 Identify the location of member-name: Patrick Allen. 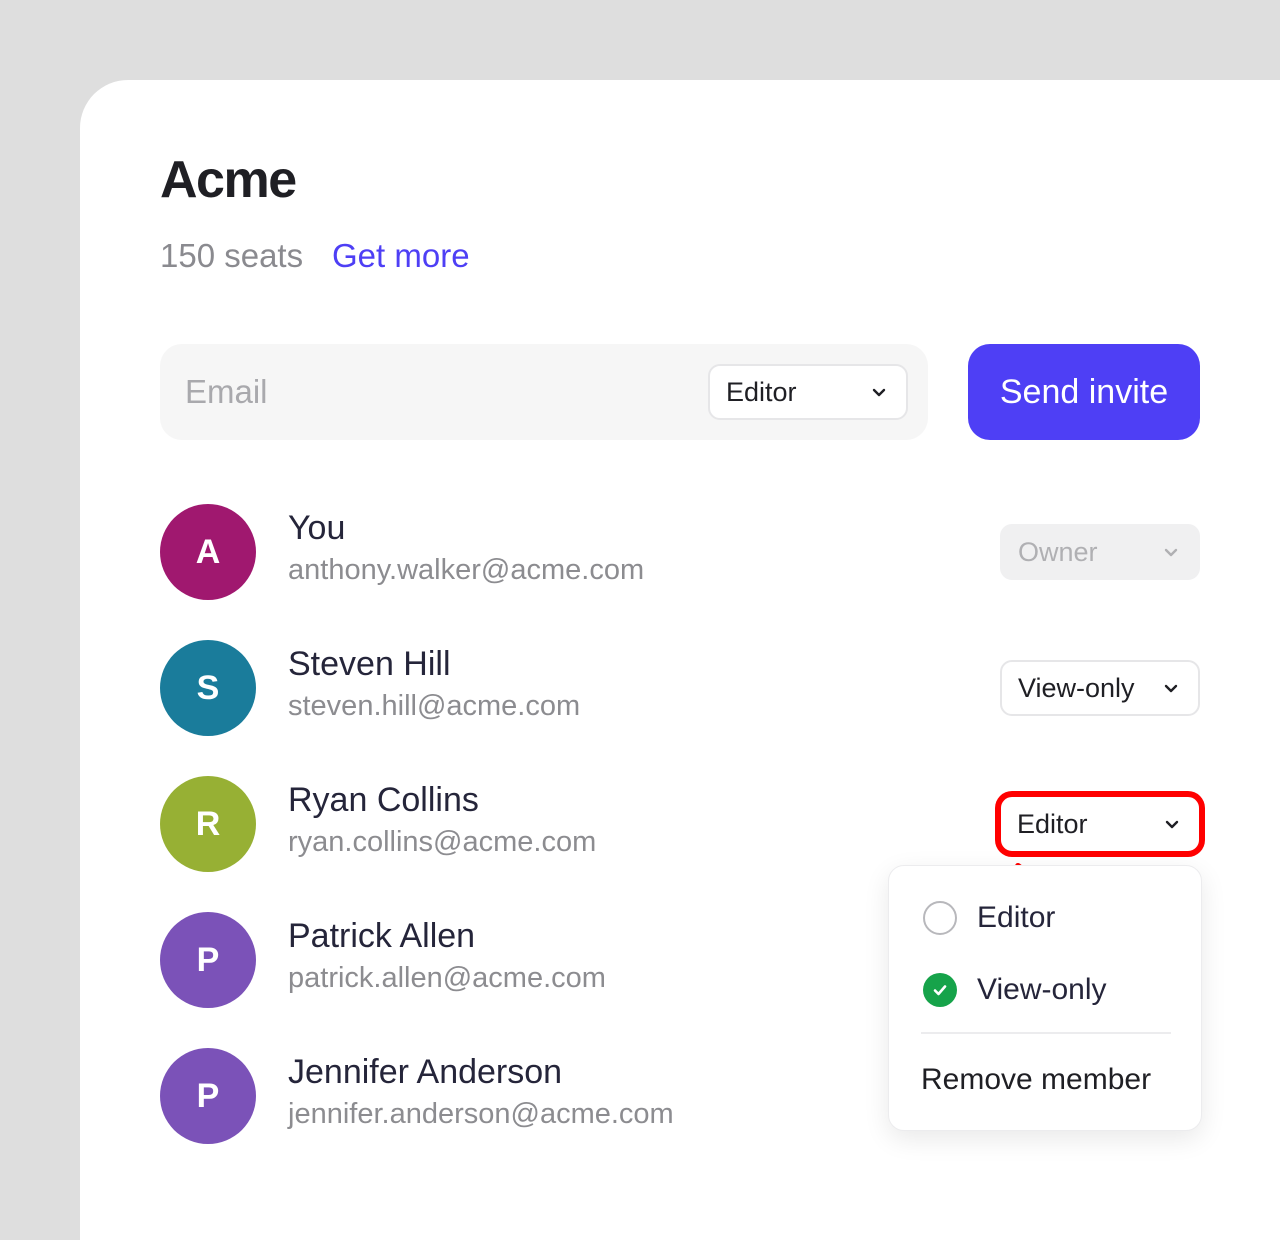
(382, 936).